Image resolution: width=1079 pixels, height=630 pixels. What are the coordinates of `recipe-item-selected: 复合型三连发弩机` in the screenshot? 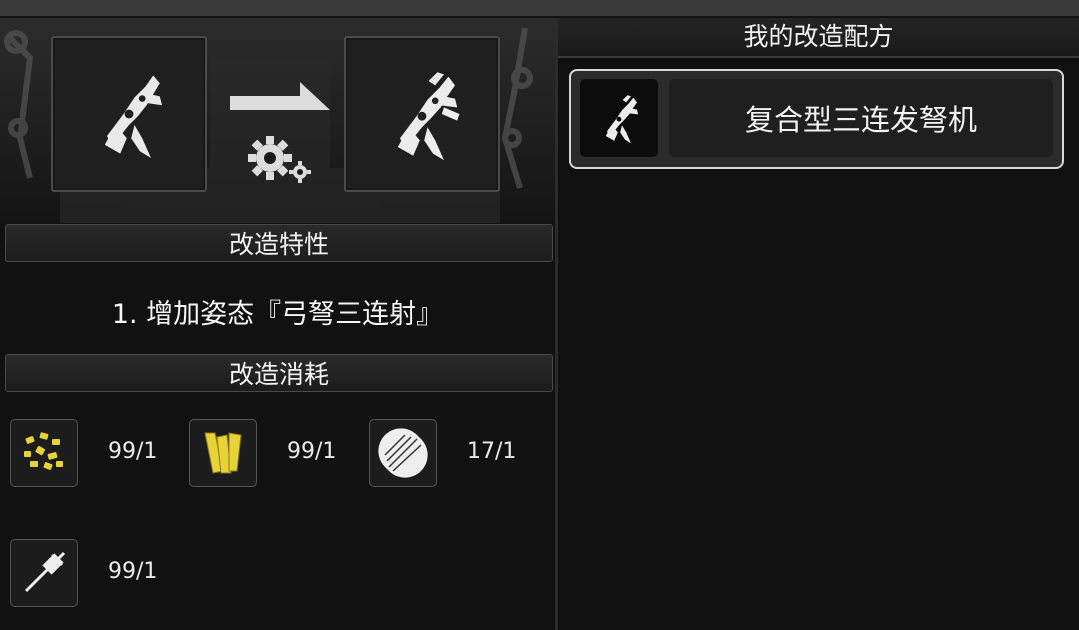 It's located at (816, 119).